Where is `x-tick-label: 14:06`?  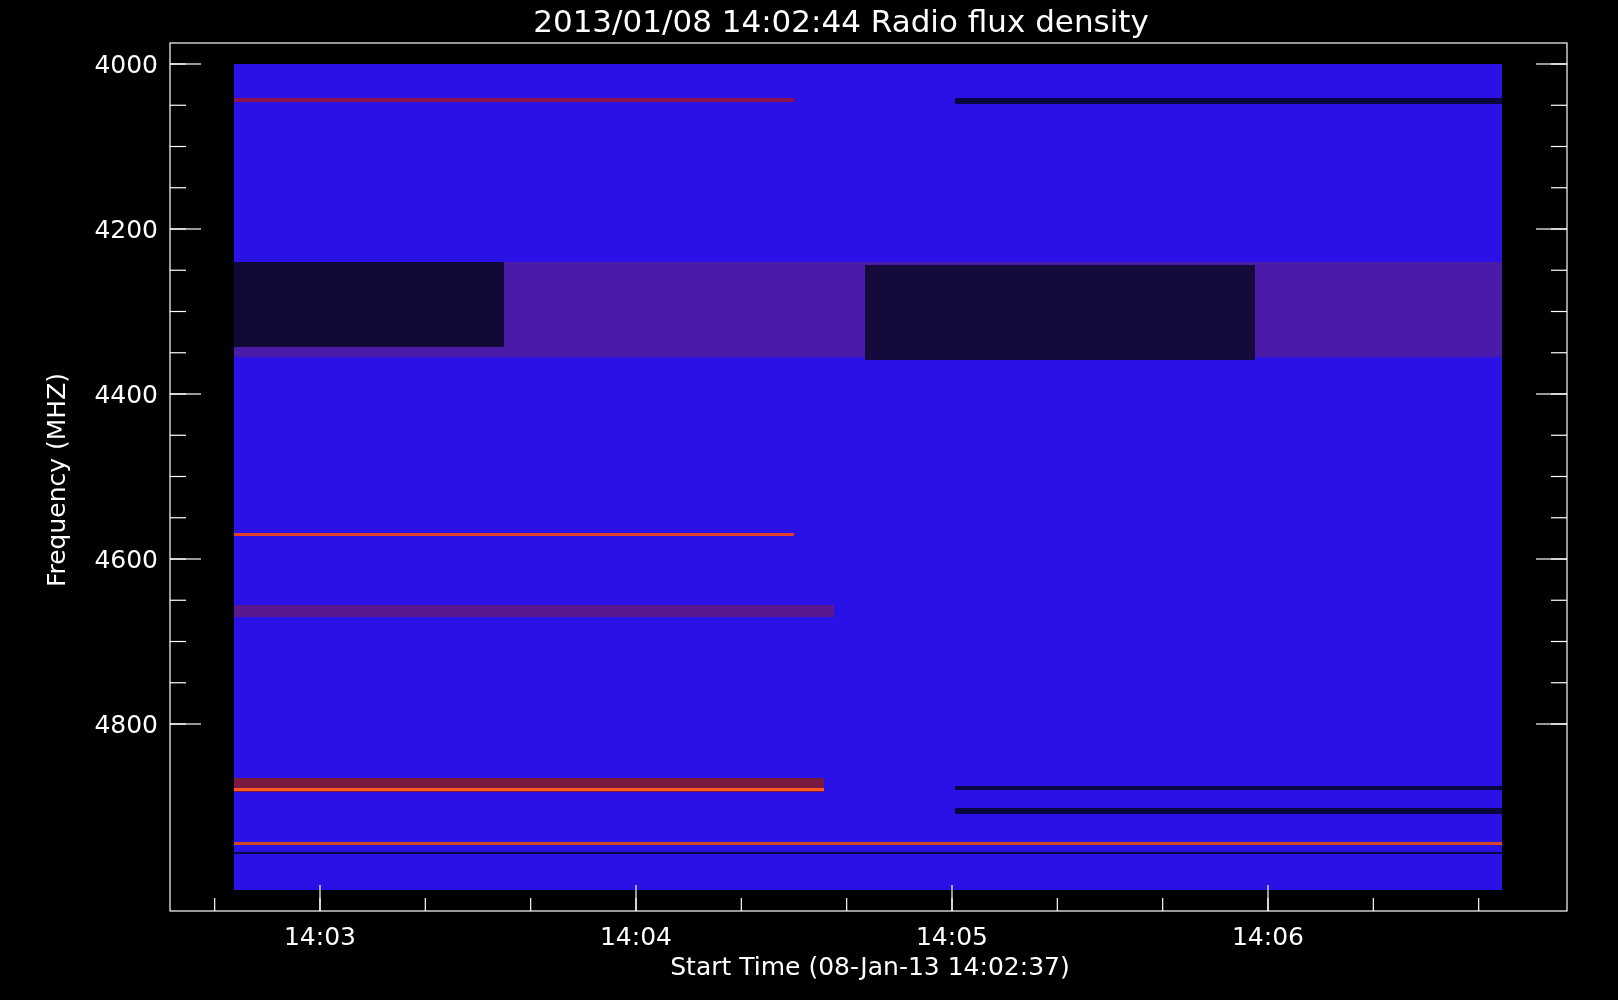 x-tick-label: 14:06 is located at coordinates (1268, 936).